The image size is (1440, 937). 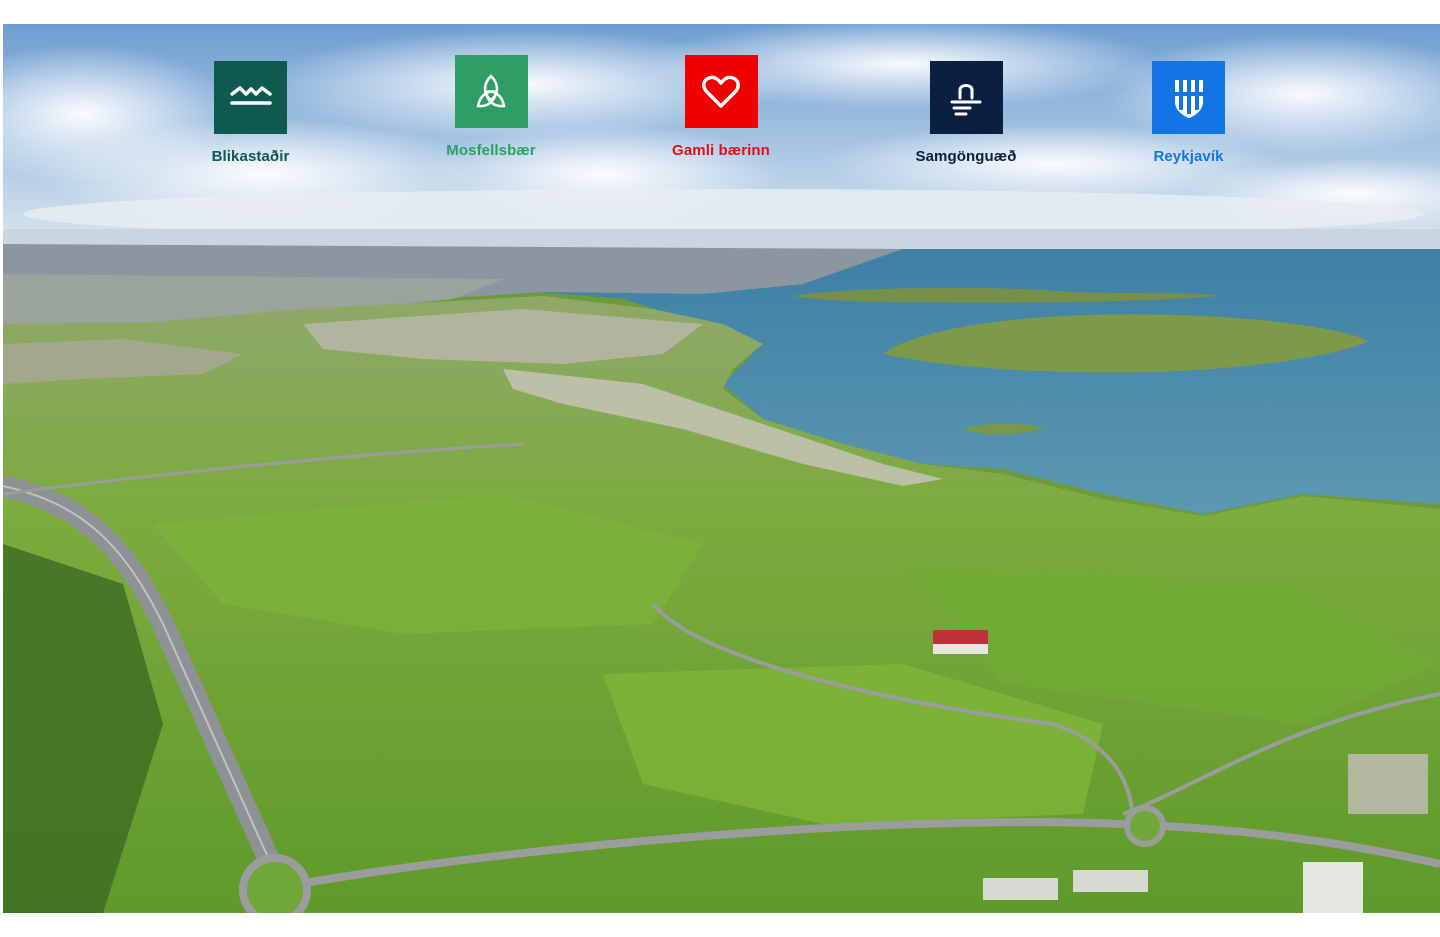 I want to click on logo-gamli-baerinn: Gamli bærinn, so click(x=721, y=107).